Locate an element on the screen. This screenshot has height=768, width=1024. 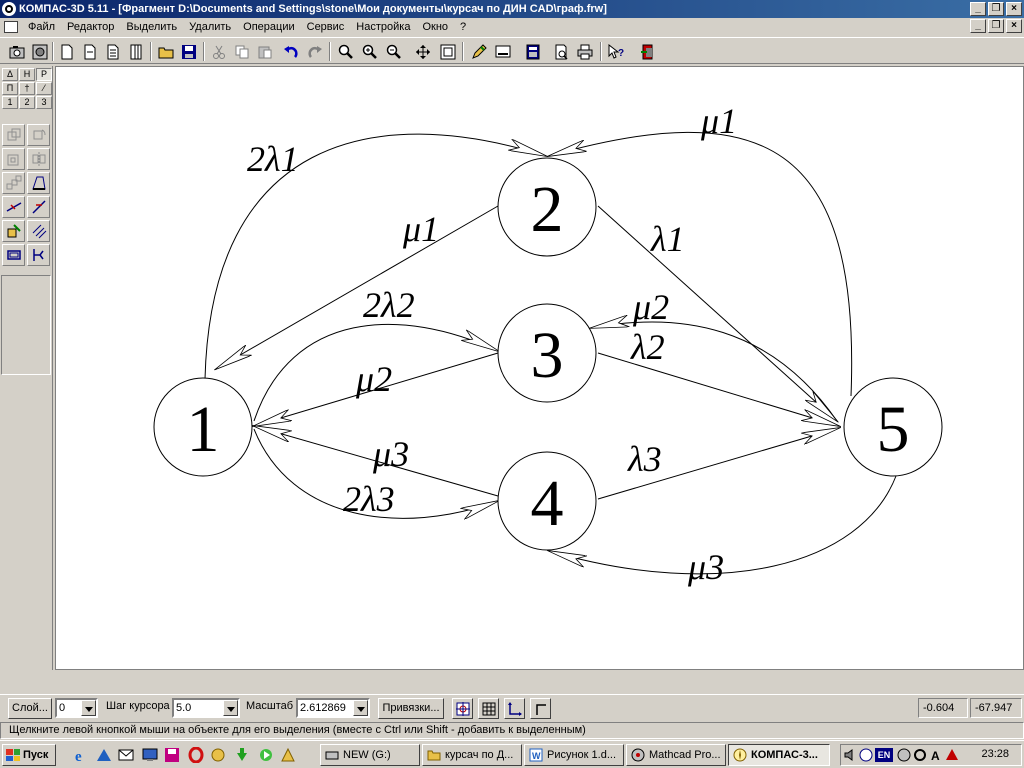
symmetry-tool-icon is located at coordinates (38, 159).